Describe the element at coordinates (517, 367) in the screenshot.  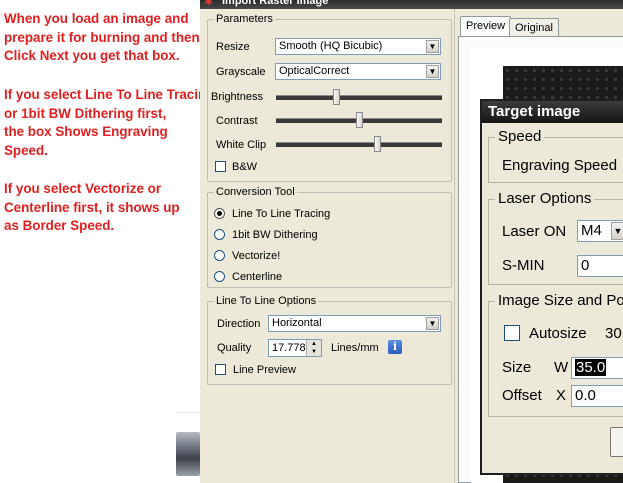
I see `size-label: Size` at that location.